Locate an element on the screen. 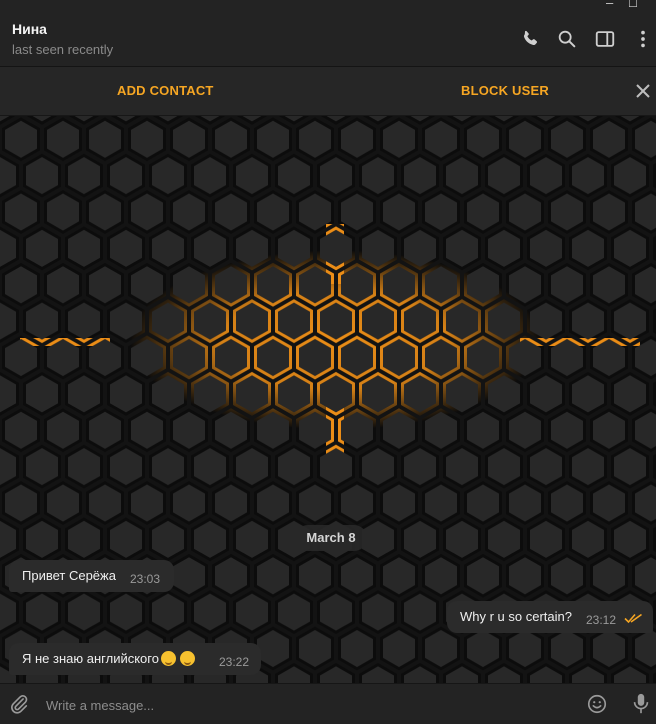 This screenshot has height=724, width=656. message-composer is located at coordinates (328, 703).